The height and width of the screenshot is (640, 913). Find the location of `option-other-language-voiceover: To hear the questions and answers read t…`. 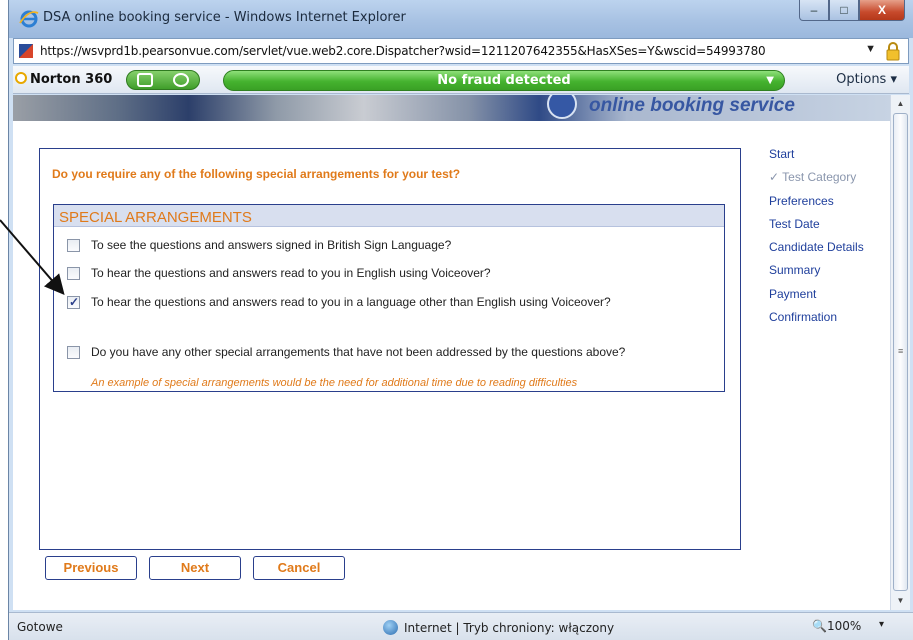

option-other-language-voiceover: To hear the questions and answers read t… is located at coordinates (339, 302).